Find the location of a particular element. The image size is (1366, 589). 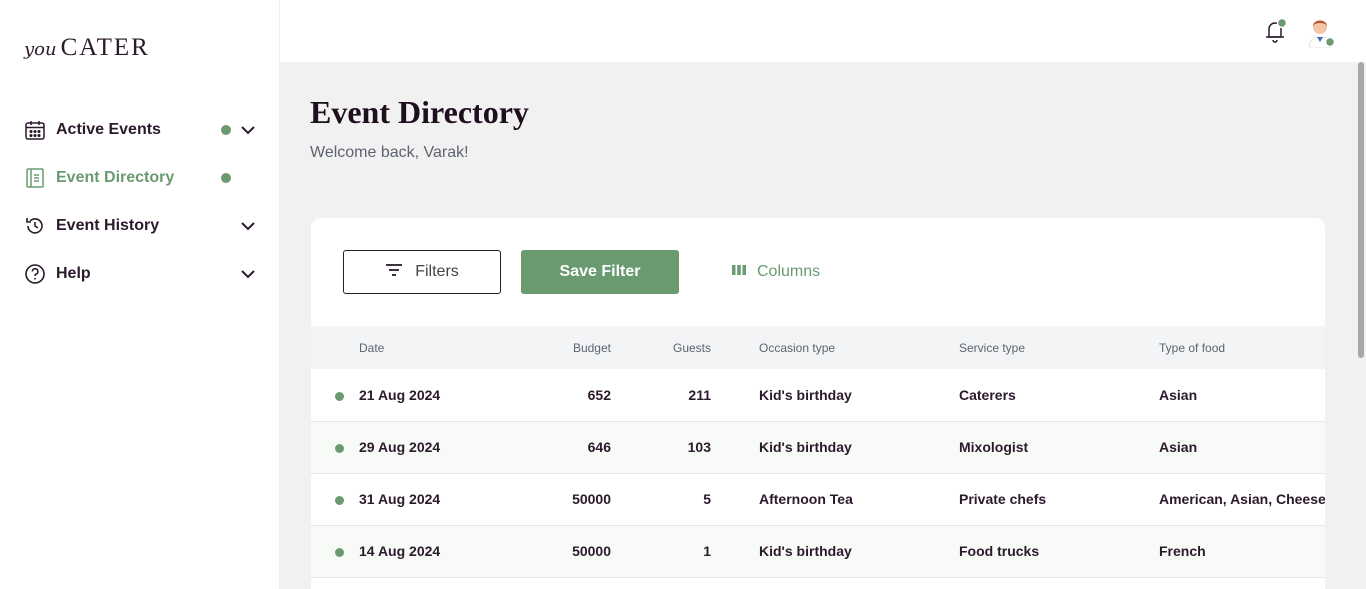

sidebar-item-active-events: Active Events is located at coordinates (142, 130).